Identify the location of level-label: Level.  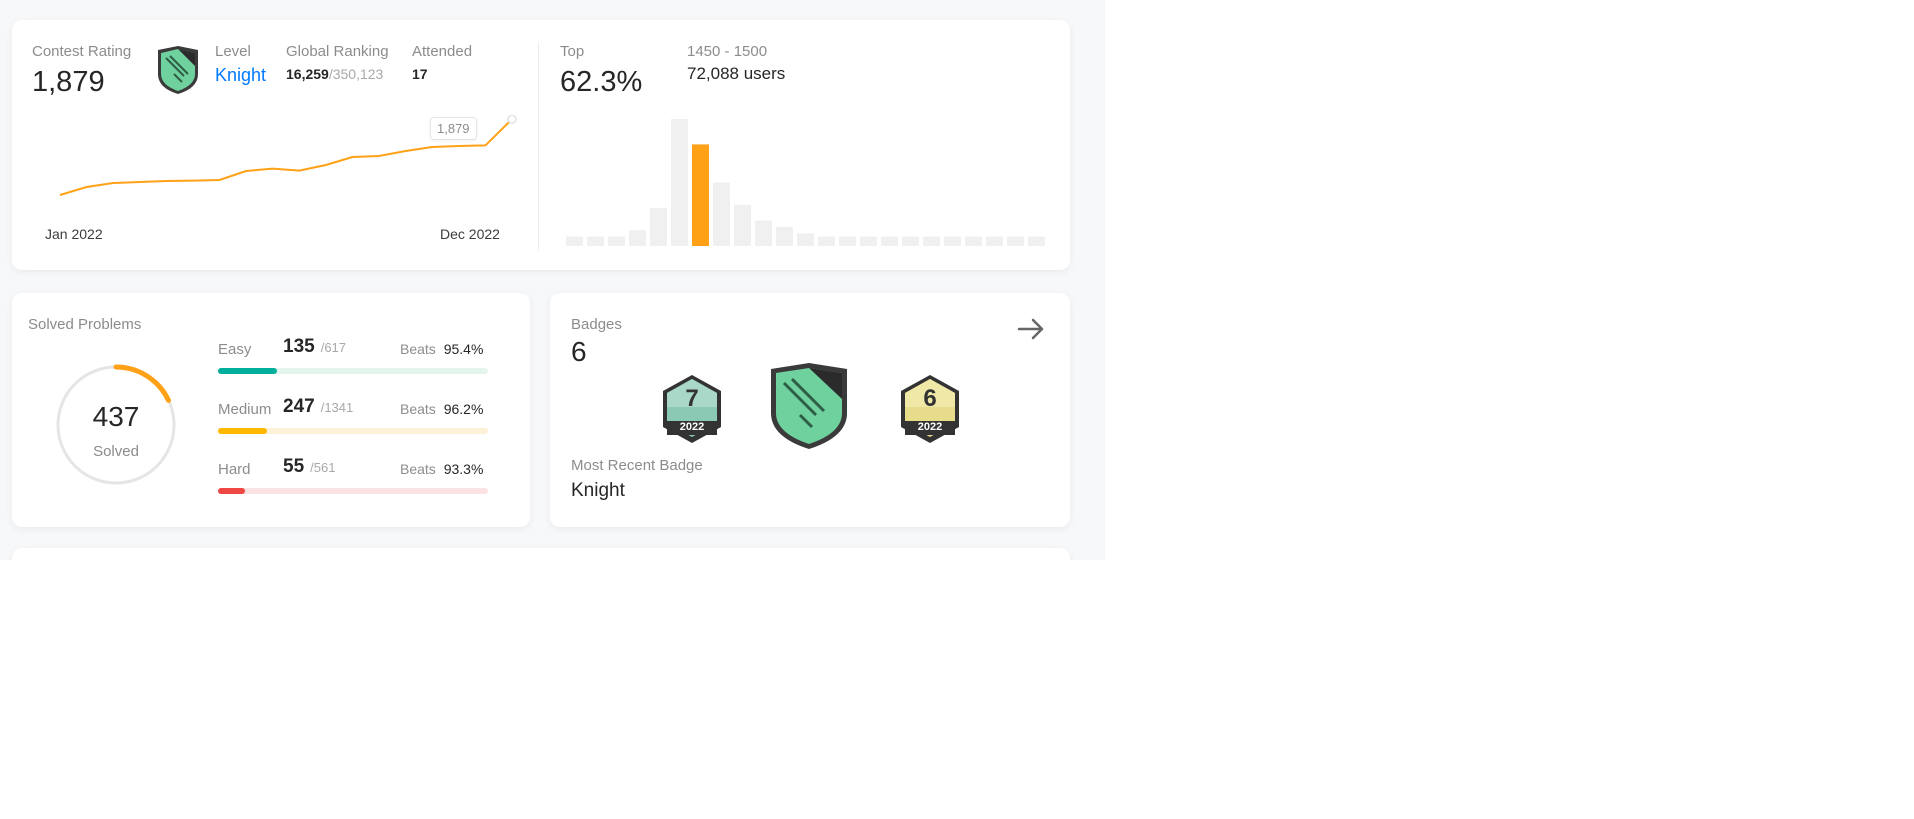
(233, 51).